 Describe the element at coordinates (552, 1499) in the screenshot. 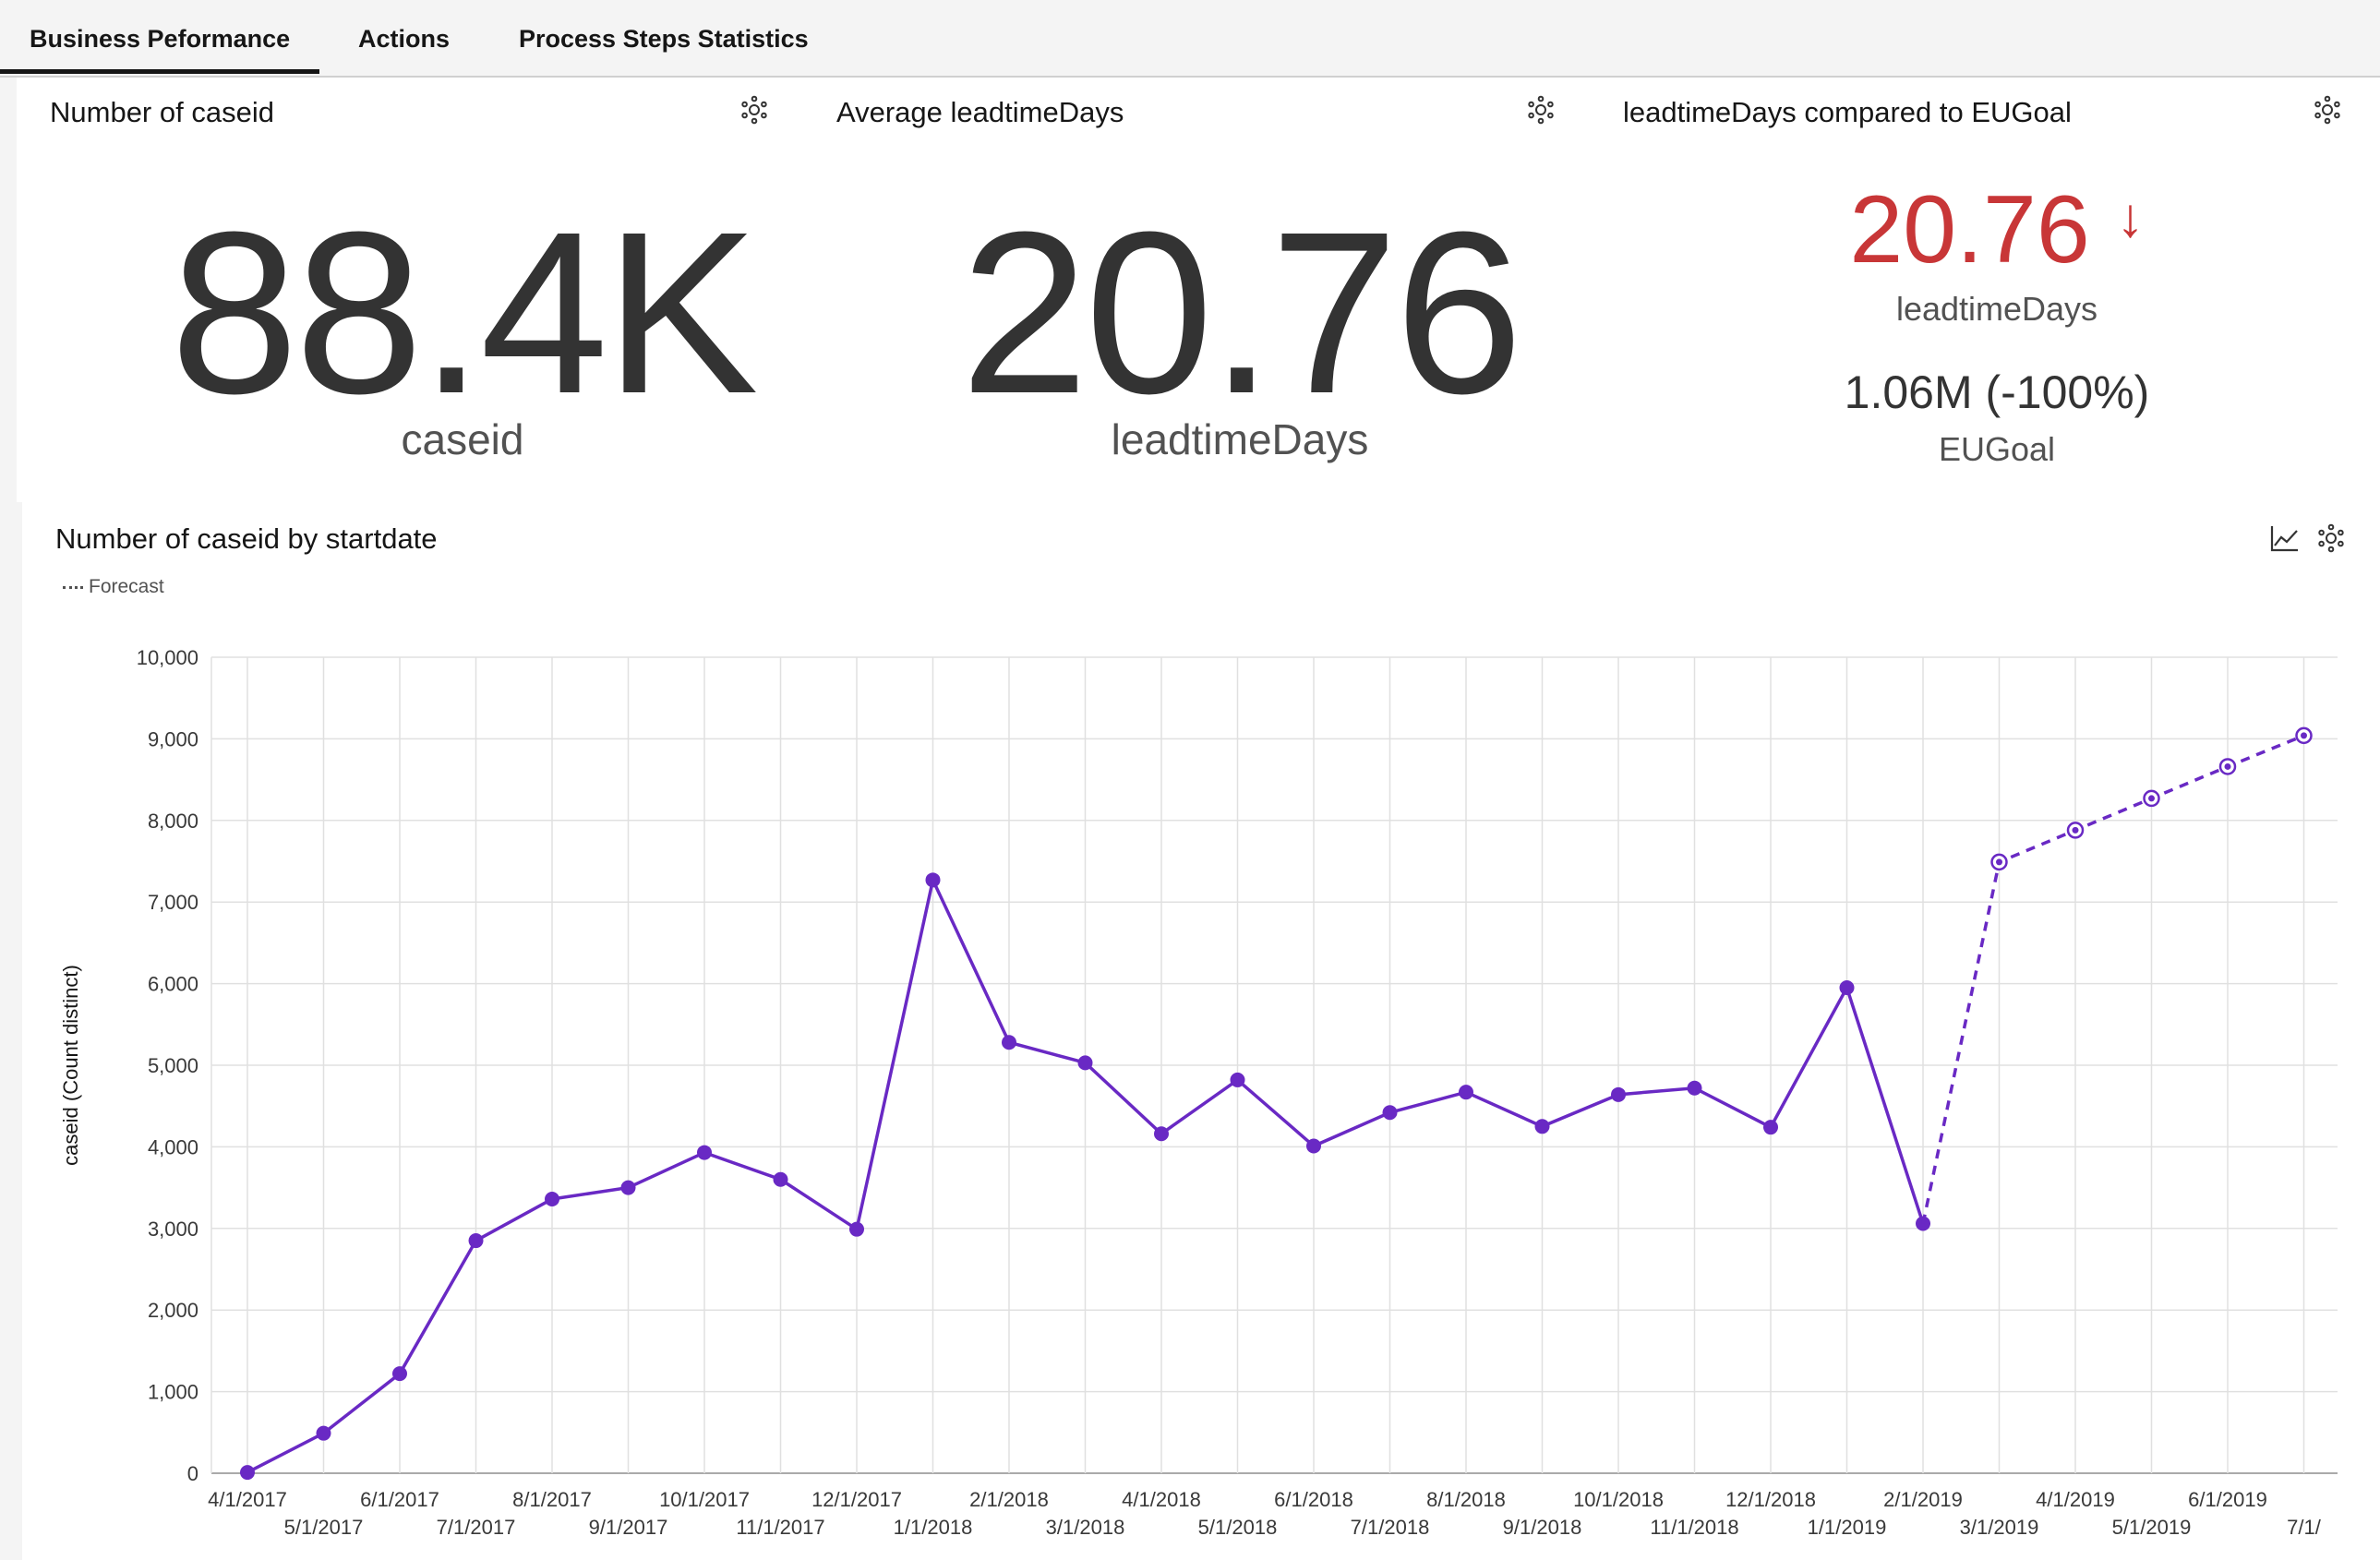

I see `x-tick-label: 8/1/2017` at that location.